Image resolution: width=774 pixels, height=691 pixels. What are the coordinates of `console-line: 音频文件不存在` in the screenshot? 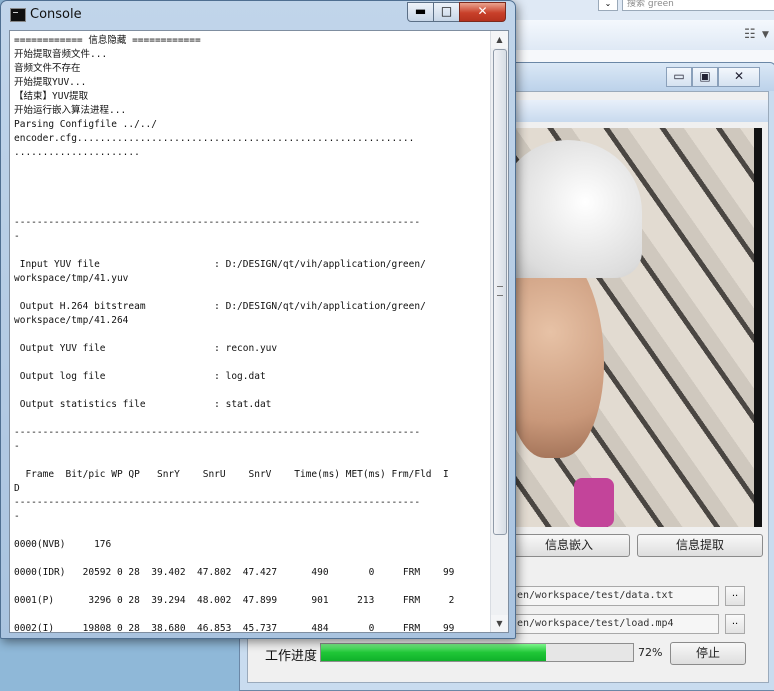 It's located at (47, 68).